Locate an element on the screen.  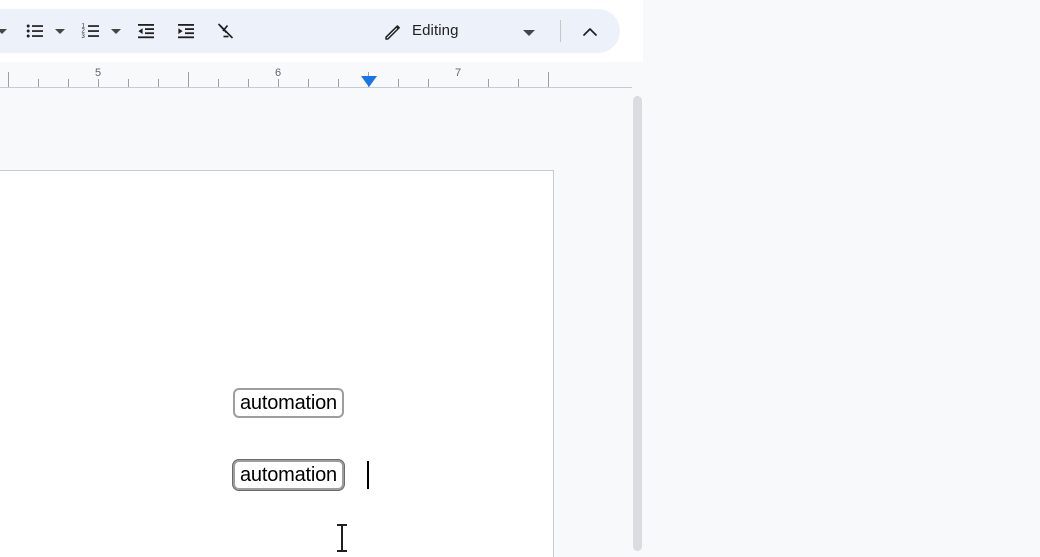
ruler-number: 7 is located at coordinates (458, 73).